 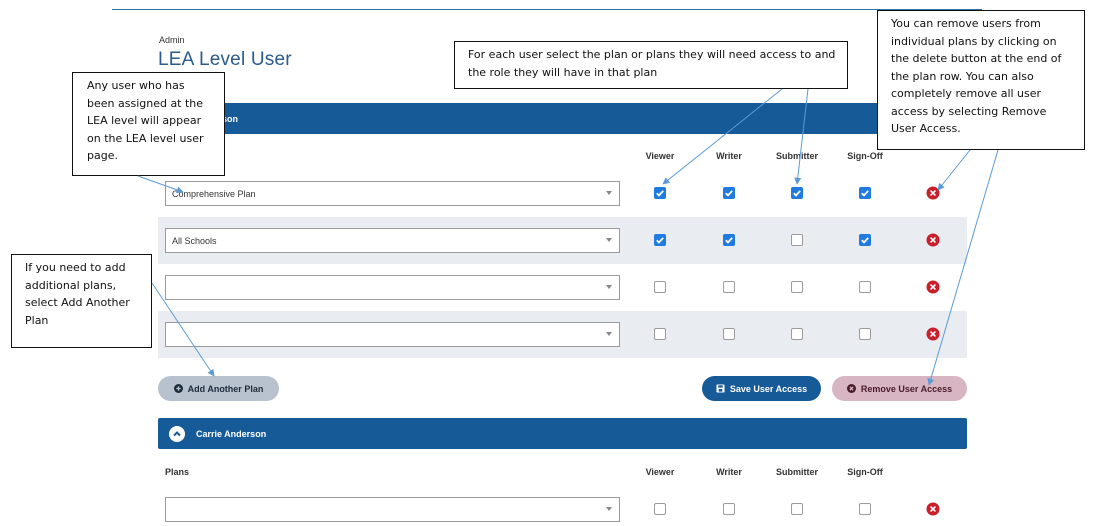 What do you see at coordinates (225, 388) in the screenshot?
I see `add-another-plan-label: Add Another Plan` at bounding box center [225, 388].